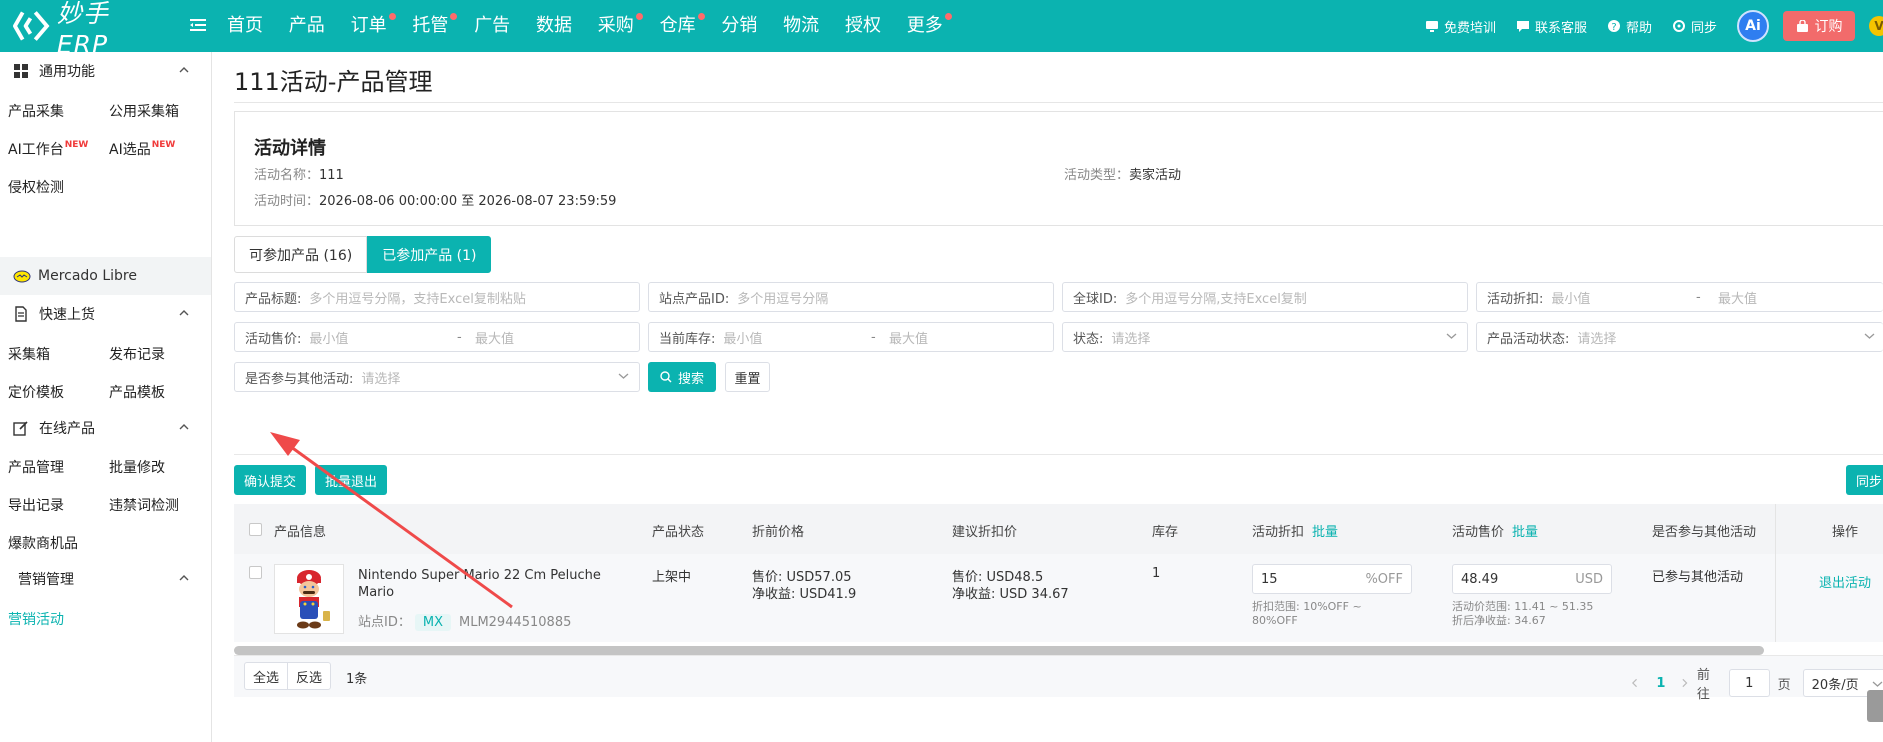 This screenshot has width=1883, height=742. I want to click on side-tool-handle, so click(1875, 706).